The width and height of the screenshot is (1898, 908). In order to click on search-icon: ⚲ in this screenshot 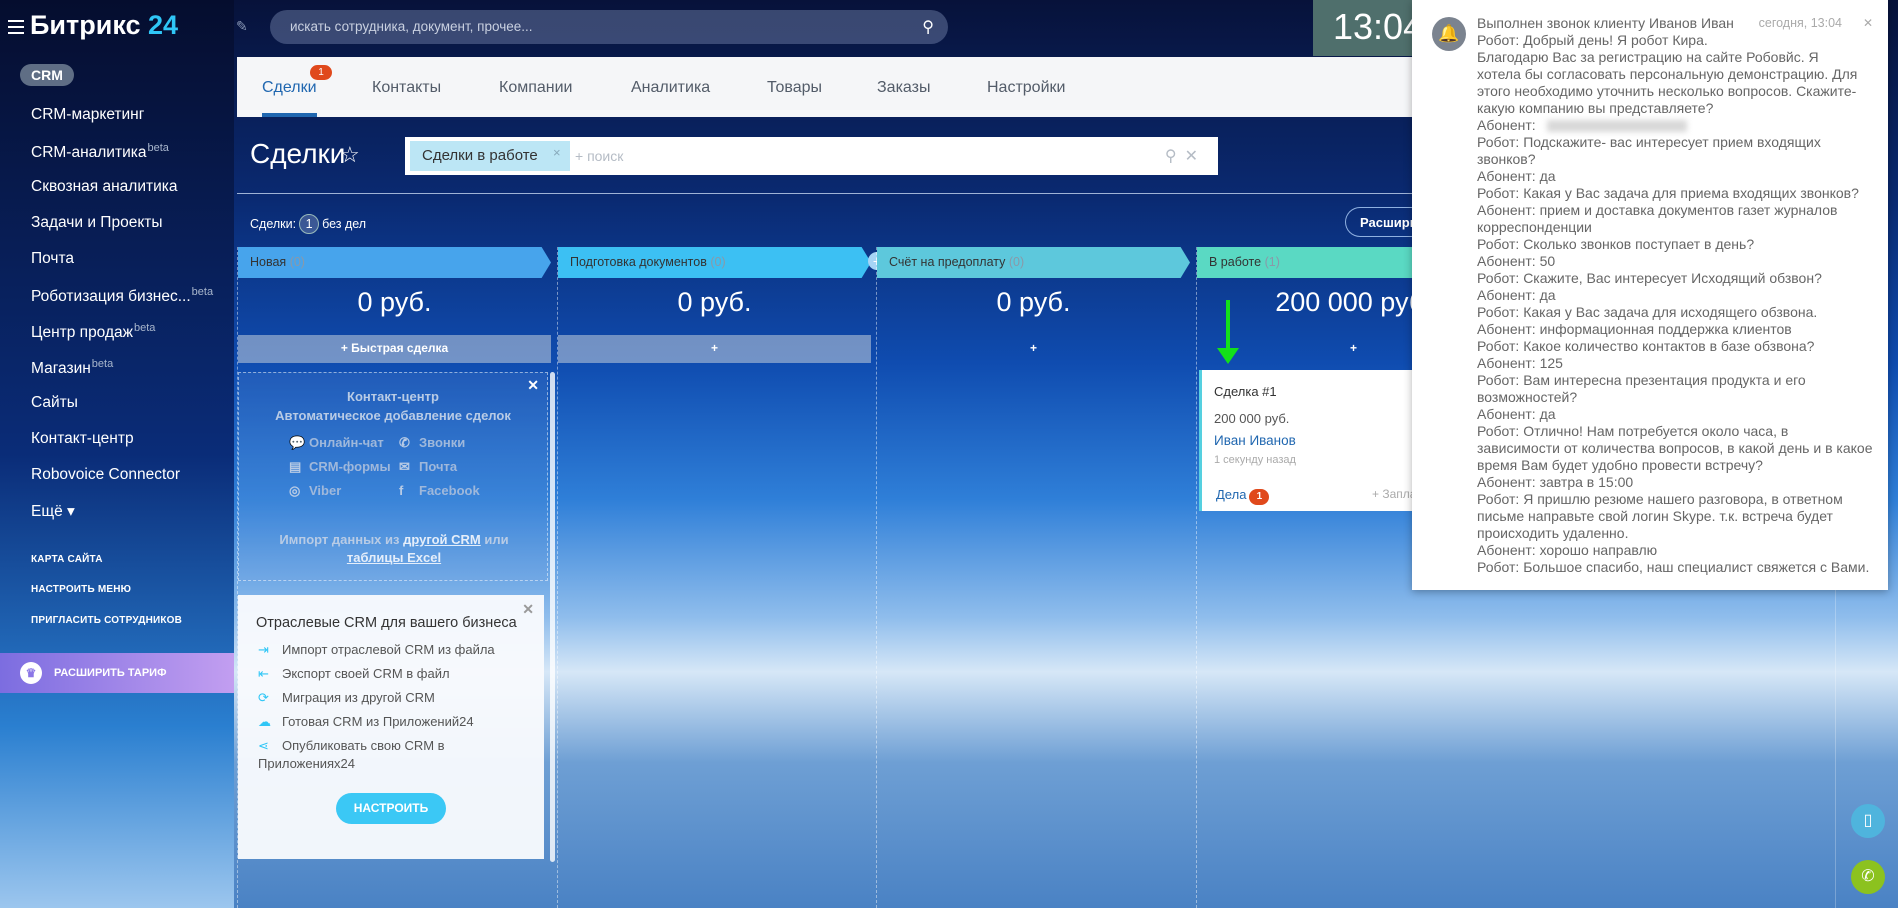, I will do `click(928, 27)`.